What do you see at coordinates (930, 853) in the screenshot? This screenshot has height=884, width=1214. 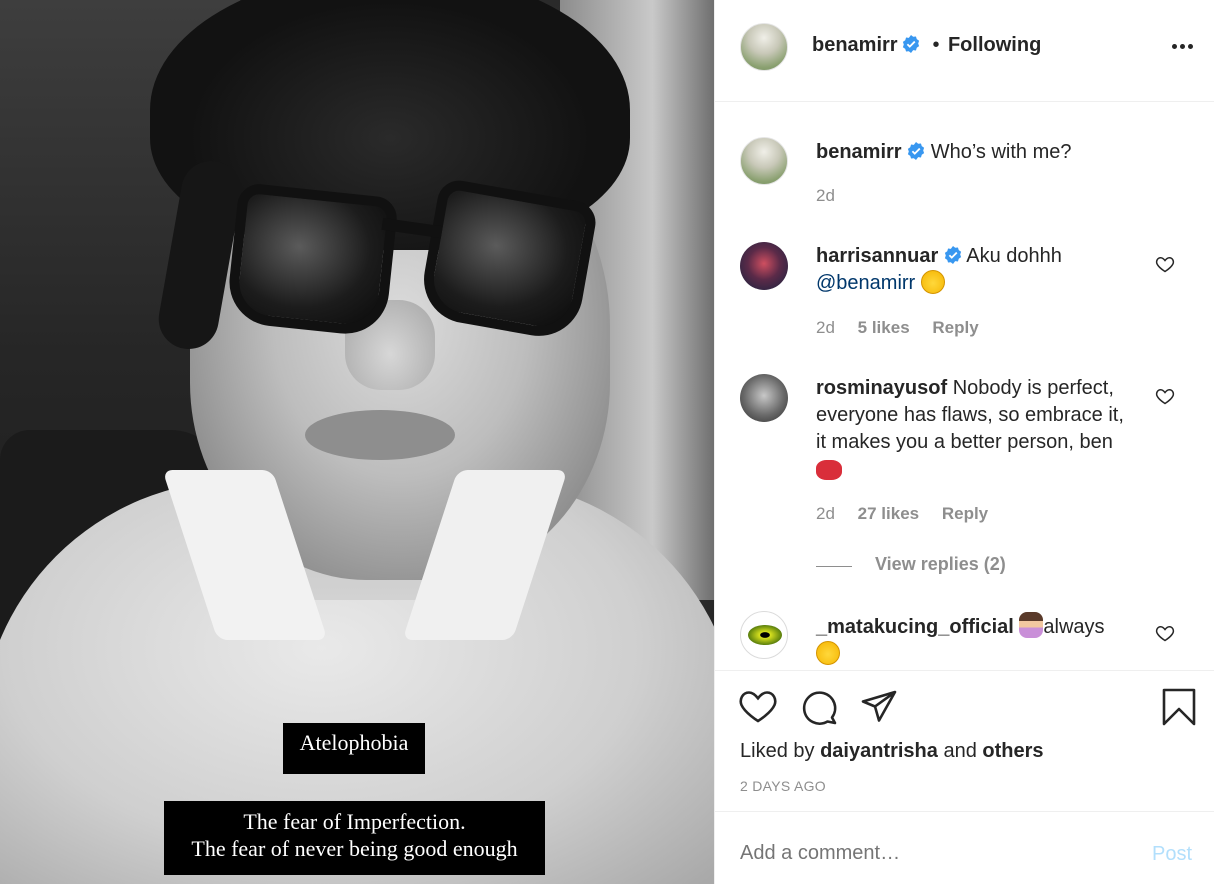 I see `comment-input` at bounding box center [930, 853].